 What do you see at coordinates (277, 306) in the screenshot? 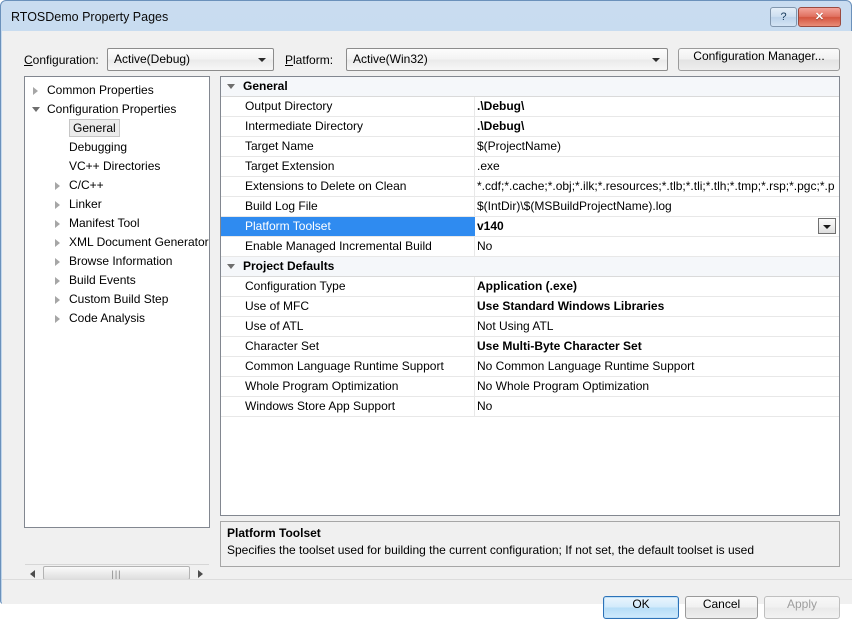
I see `grid-property-name: Use of MFC` at bounding box center [277, 306].